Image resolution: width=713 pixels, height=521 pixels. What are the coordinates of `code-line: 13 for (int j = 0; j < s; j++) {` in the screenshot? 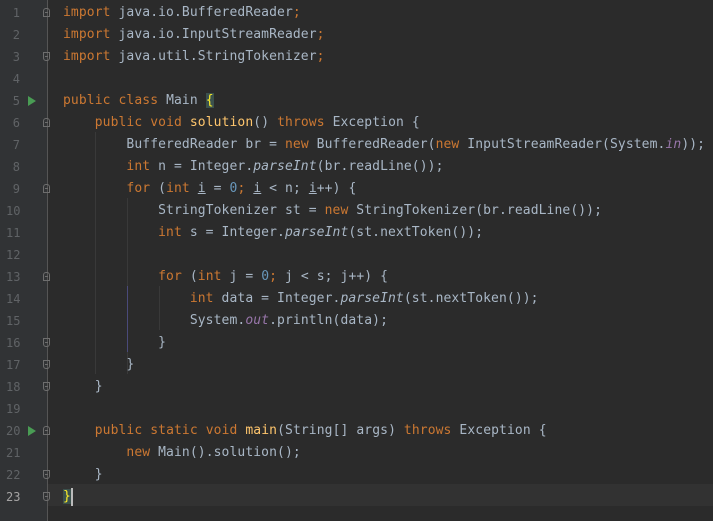 It's located at (359, 277).